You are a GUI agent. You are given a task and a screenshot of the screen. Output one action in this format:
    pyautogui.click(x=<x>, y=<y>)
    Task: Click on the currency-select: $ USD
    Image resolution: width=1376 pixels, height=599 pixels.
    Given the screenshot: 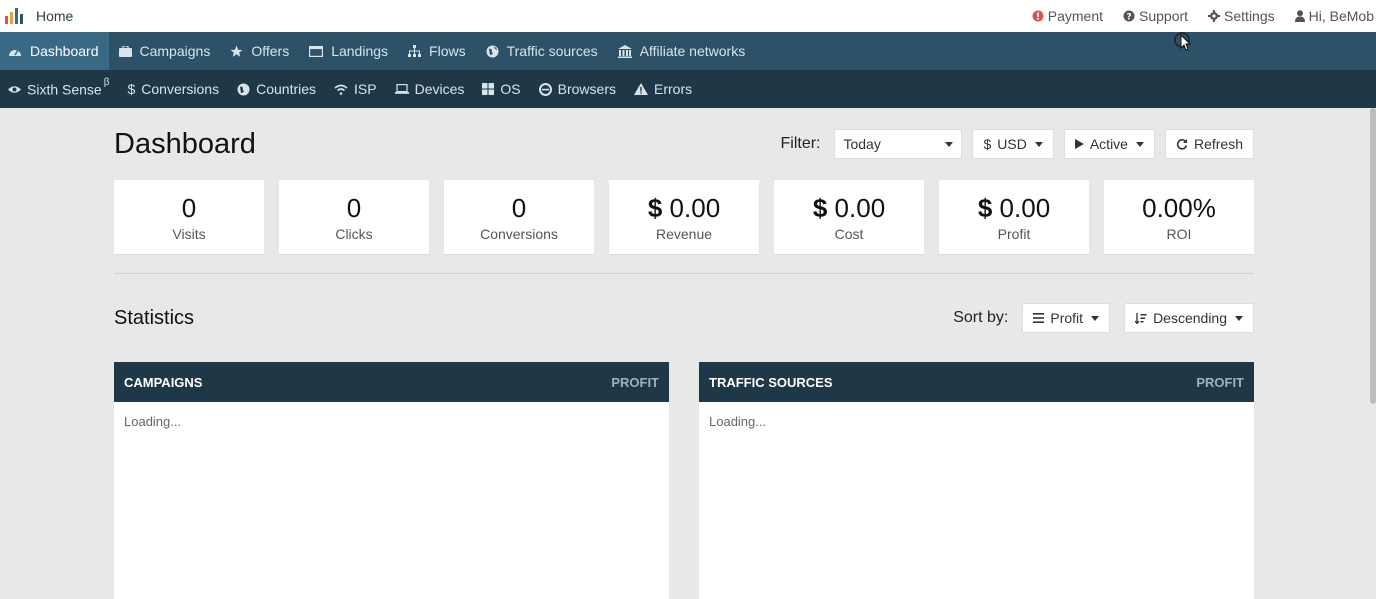 What is the action you would take?
    pyautogui.click(x=1013, y=144)
    